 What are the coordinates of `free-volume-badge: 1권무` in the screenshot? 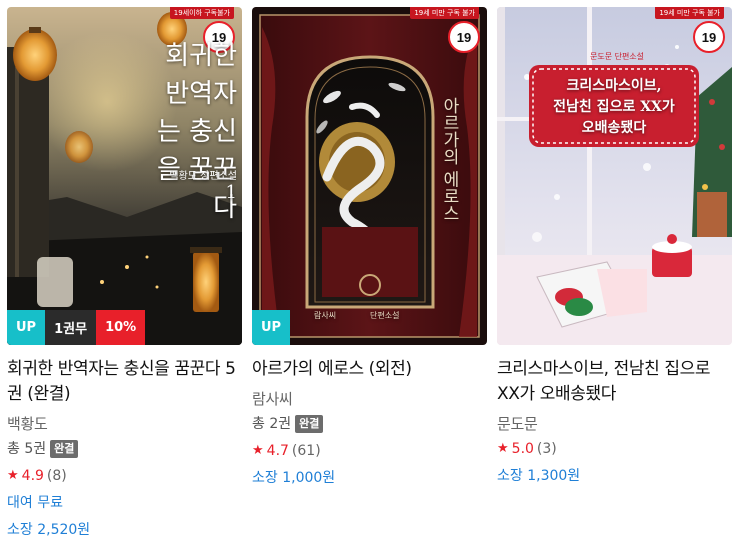 It's located at (71, 327).